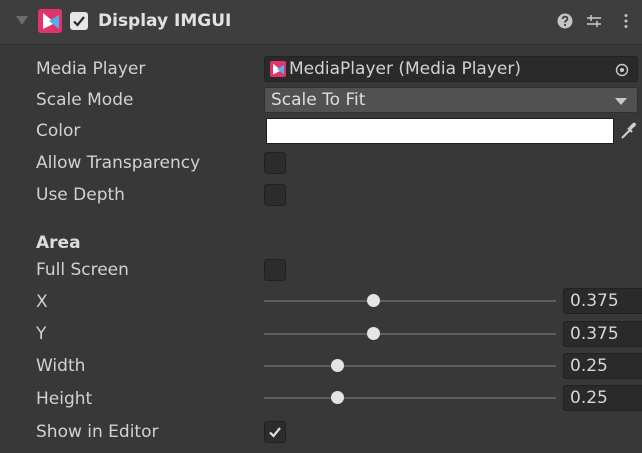  Describe the element at coordinates (58, 131) in the screenshot. I see `color-label: Color` at that location.